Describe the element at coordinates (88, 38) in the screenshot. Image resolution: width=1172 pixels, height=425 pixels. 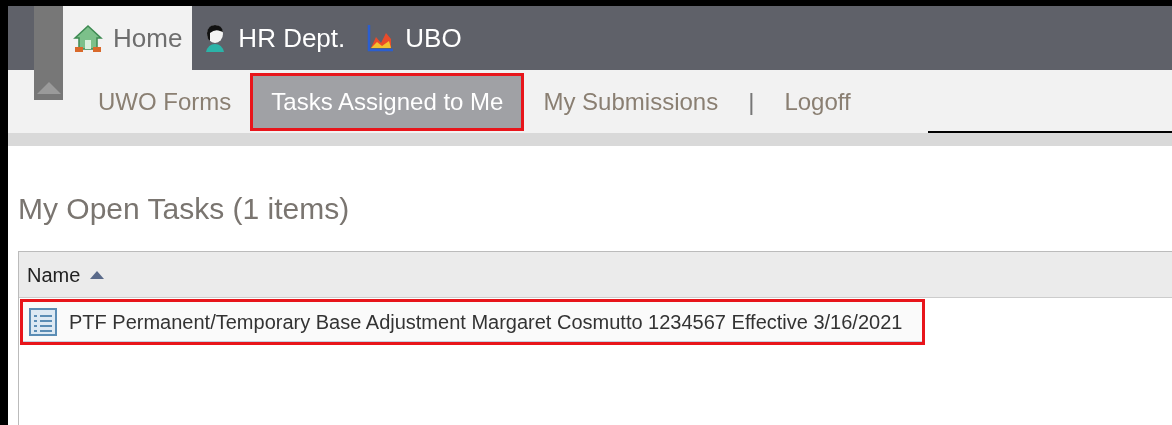
I see `house-icon` at that location.